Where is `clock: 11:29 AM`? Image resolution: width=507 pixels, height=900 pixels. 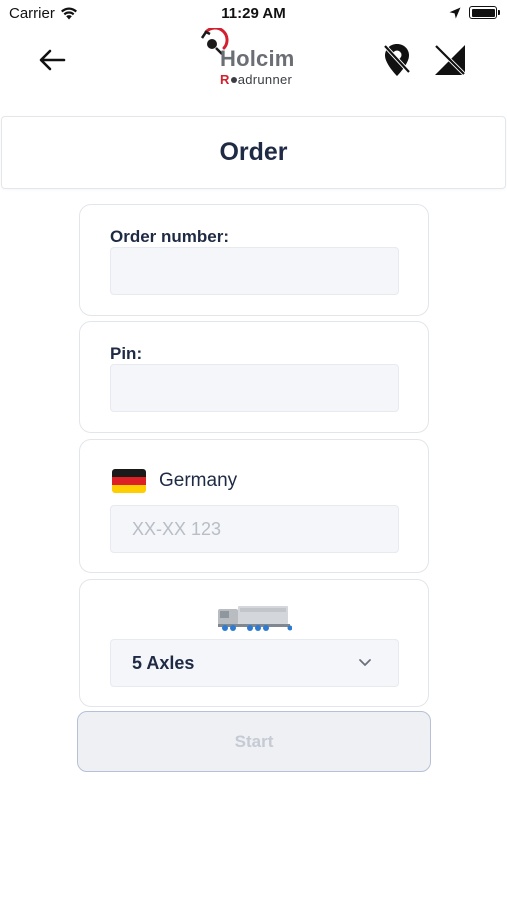 clock: 11:29 AM is located at coordinates (253, 13).